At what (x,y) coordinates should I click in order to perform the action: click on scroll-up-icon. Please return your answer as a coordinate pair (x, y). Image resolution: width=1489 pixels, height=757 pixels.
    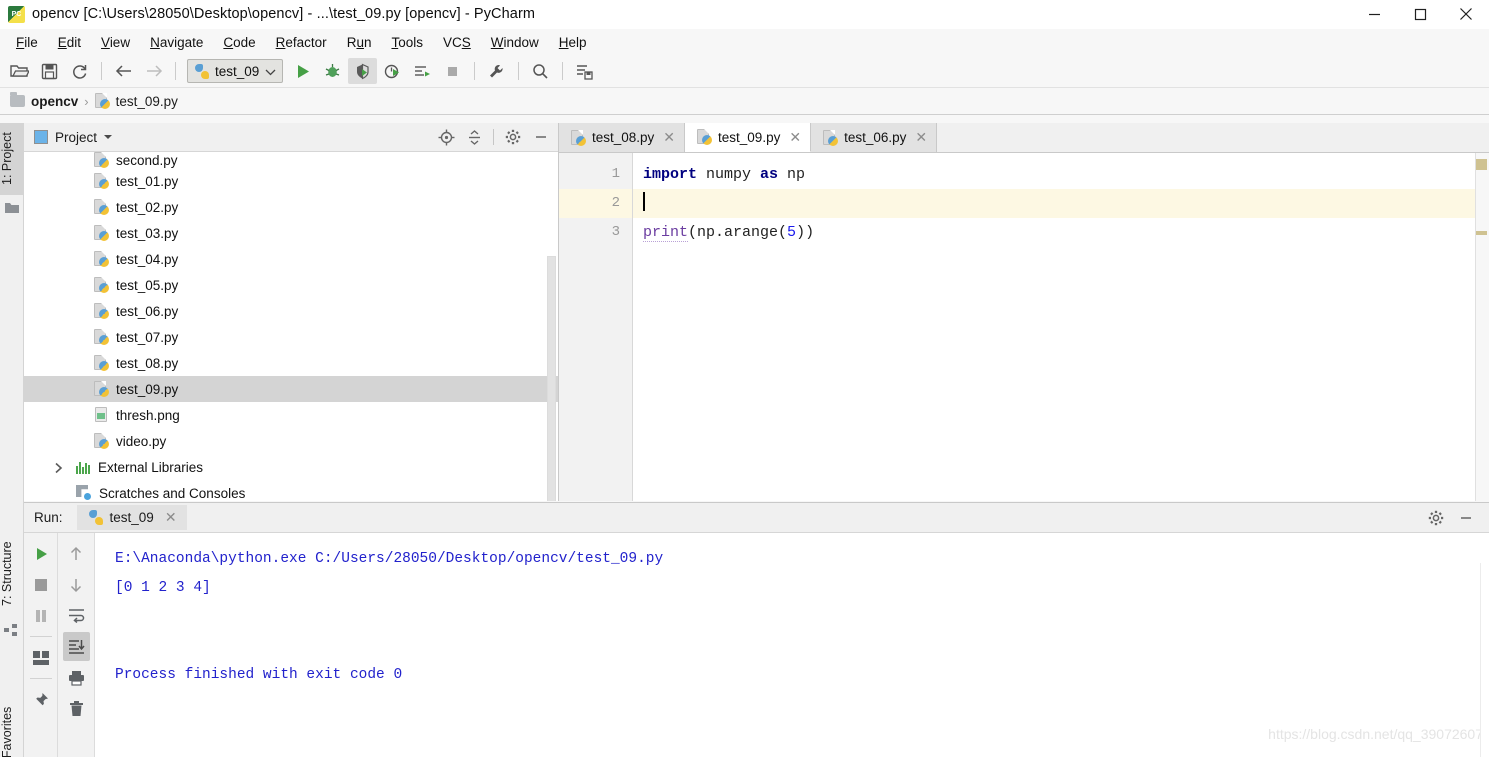
    Looking at the image, I should click on (76, 553).